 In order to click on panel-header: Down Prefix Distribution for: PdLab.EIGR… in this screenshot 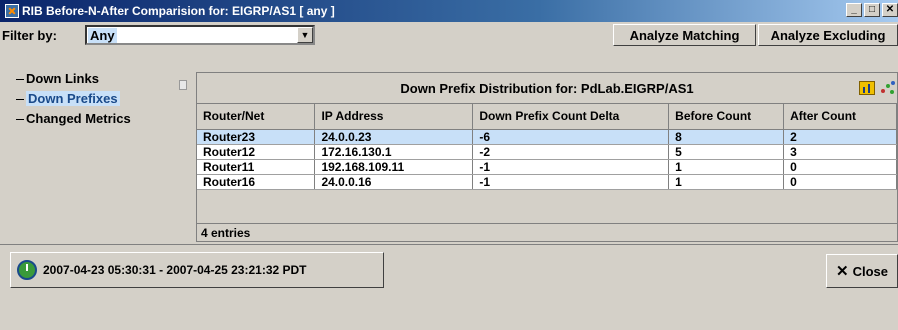, I will do `click(547, 88)`.